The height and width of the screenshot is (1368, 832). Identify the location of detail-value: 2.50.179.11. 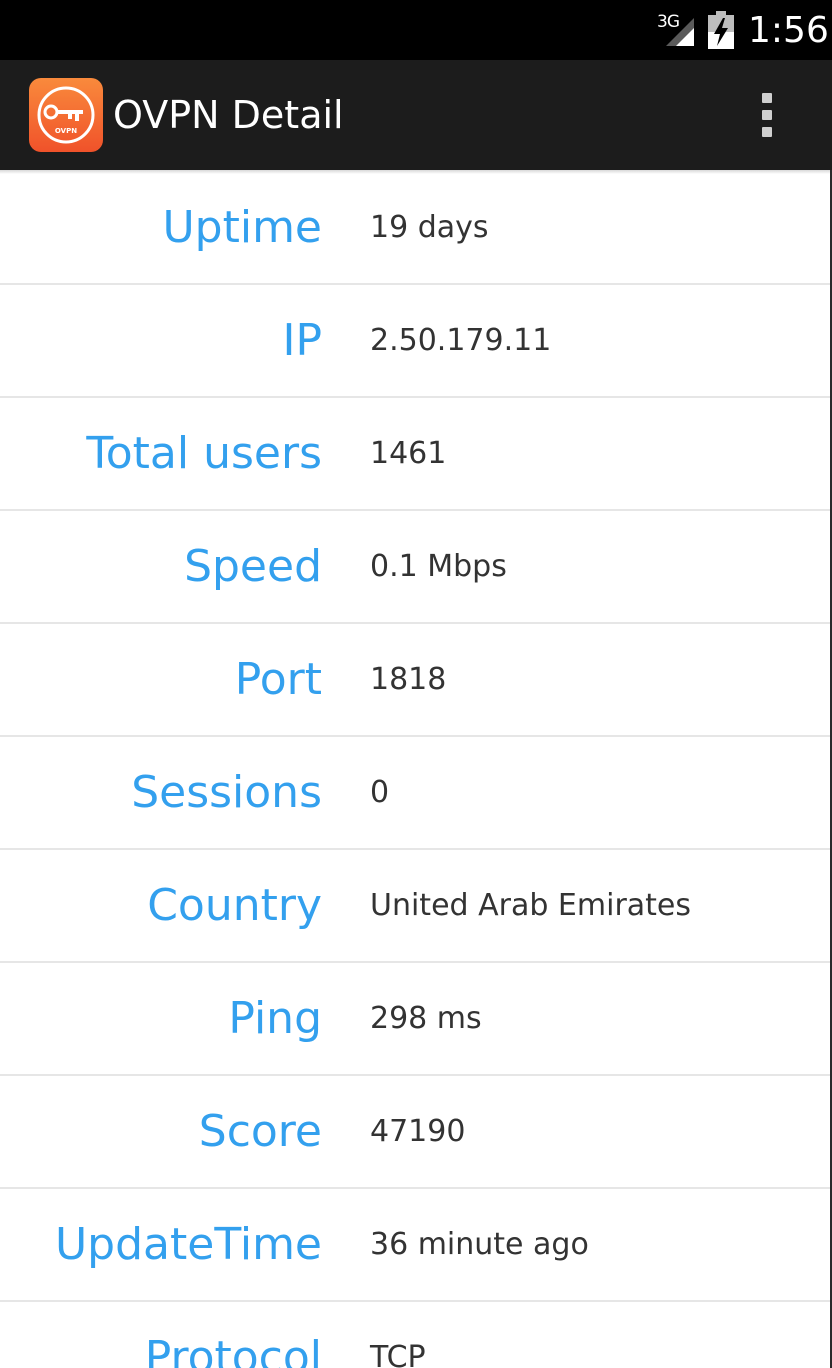
(461, 340).